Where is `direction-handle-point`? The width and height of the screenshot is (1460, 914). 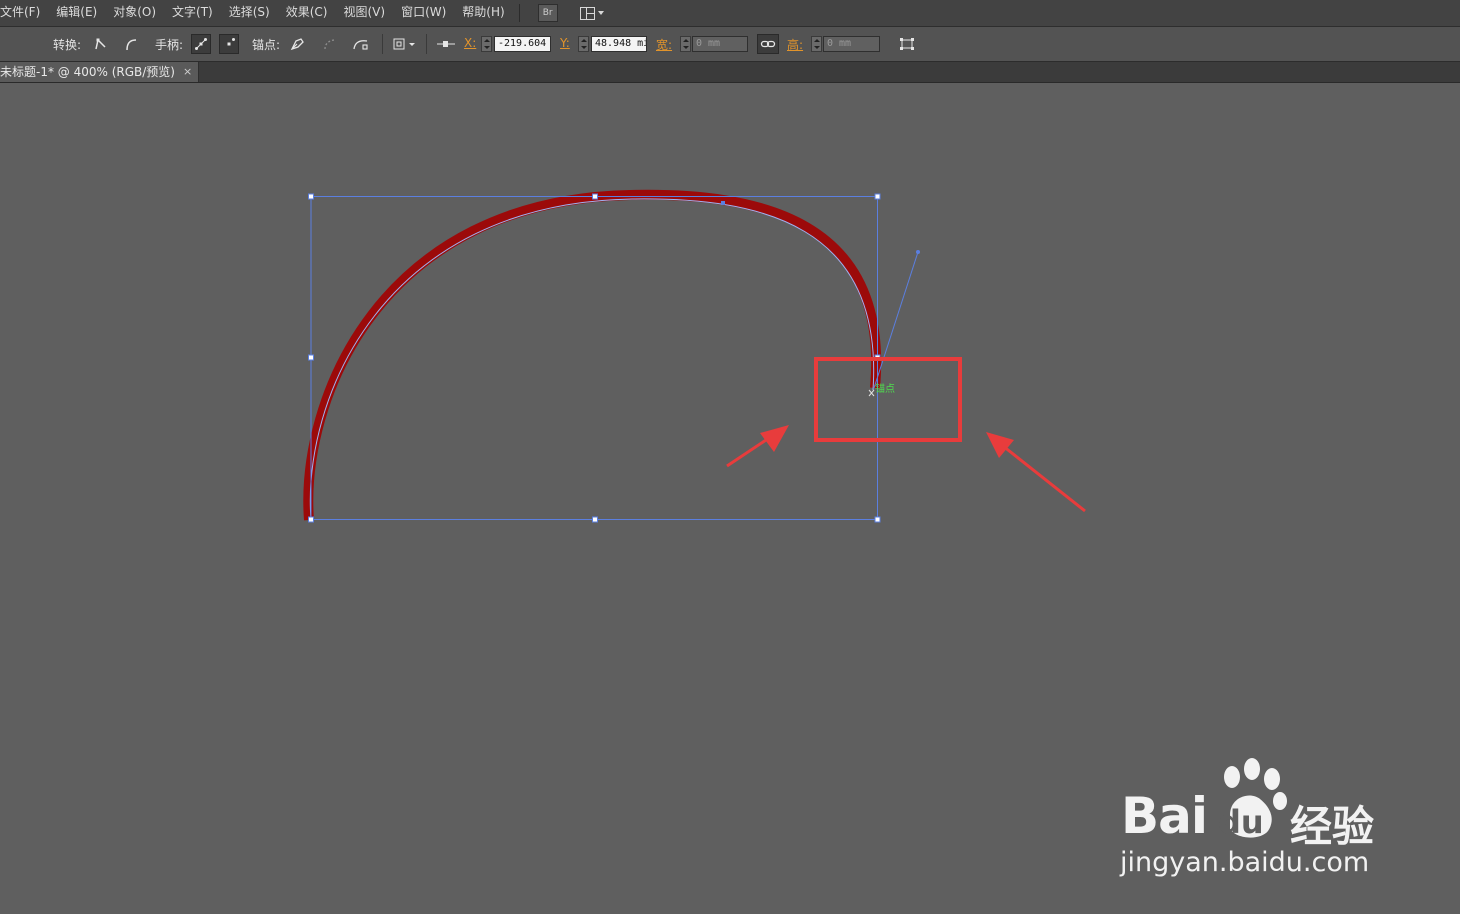
direction-handle-point is located at coordinates (918, 252).